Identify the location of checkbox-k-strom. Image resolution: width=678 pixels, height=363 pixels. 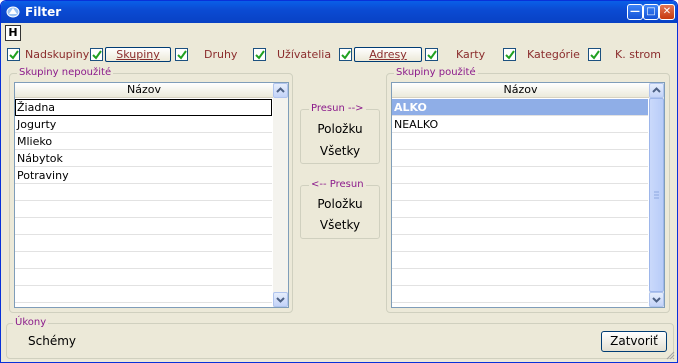
(594, 54).